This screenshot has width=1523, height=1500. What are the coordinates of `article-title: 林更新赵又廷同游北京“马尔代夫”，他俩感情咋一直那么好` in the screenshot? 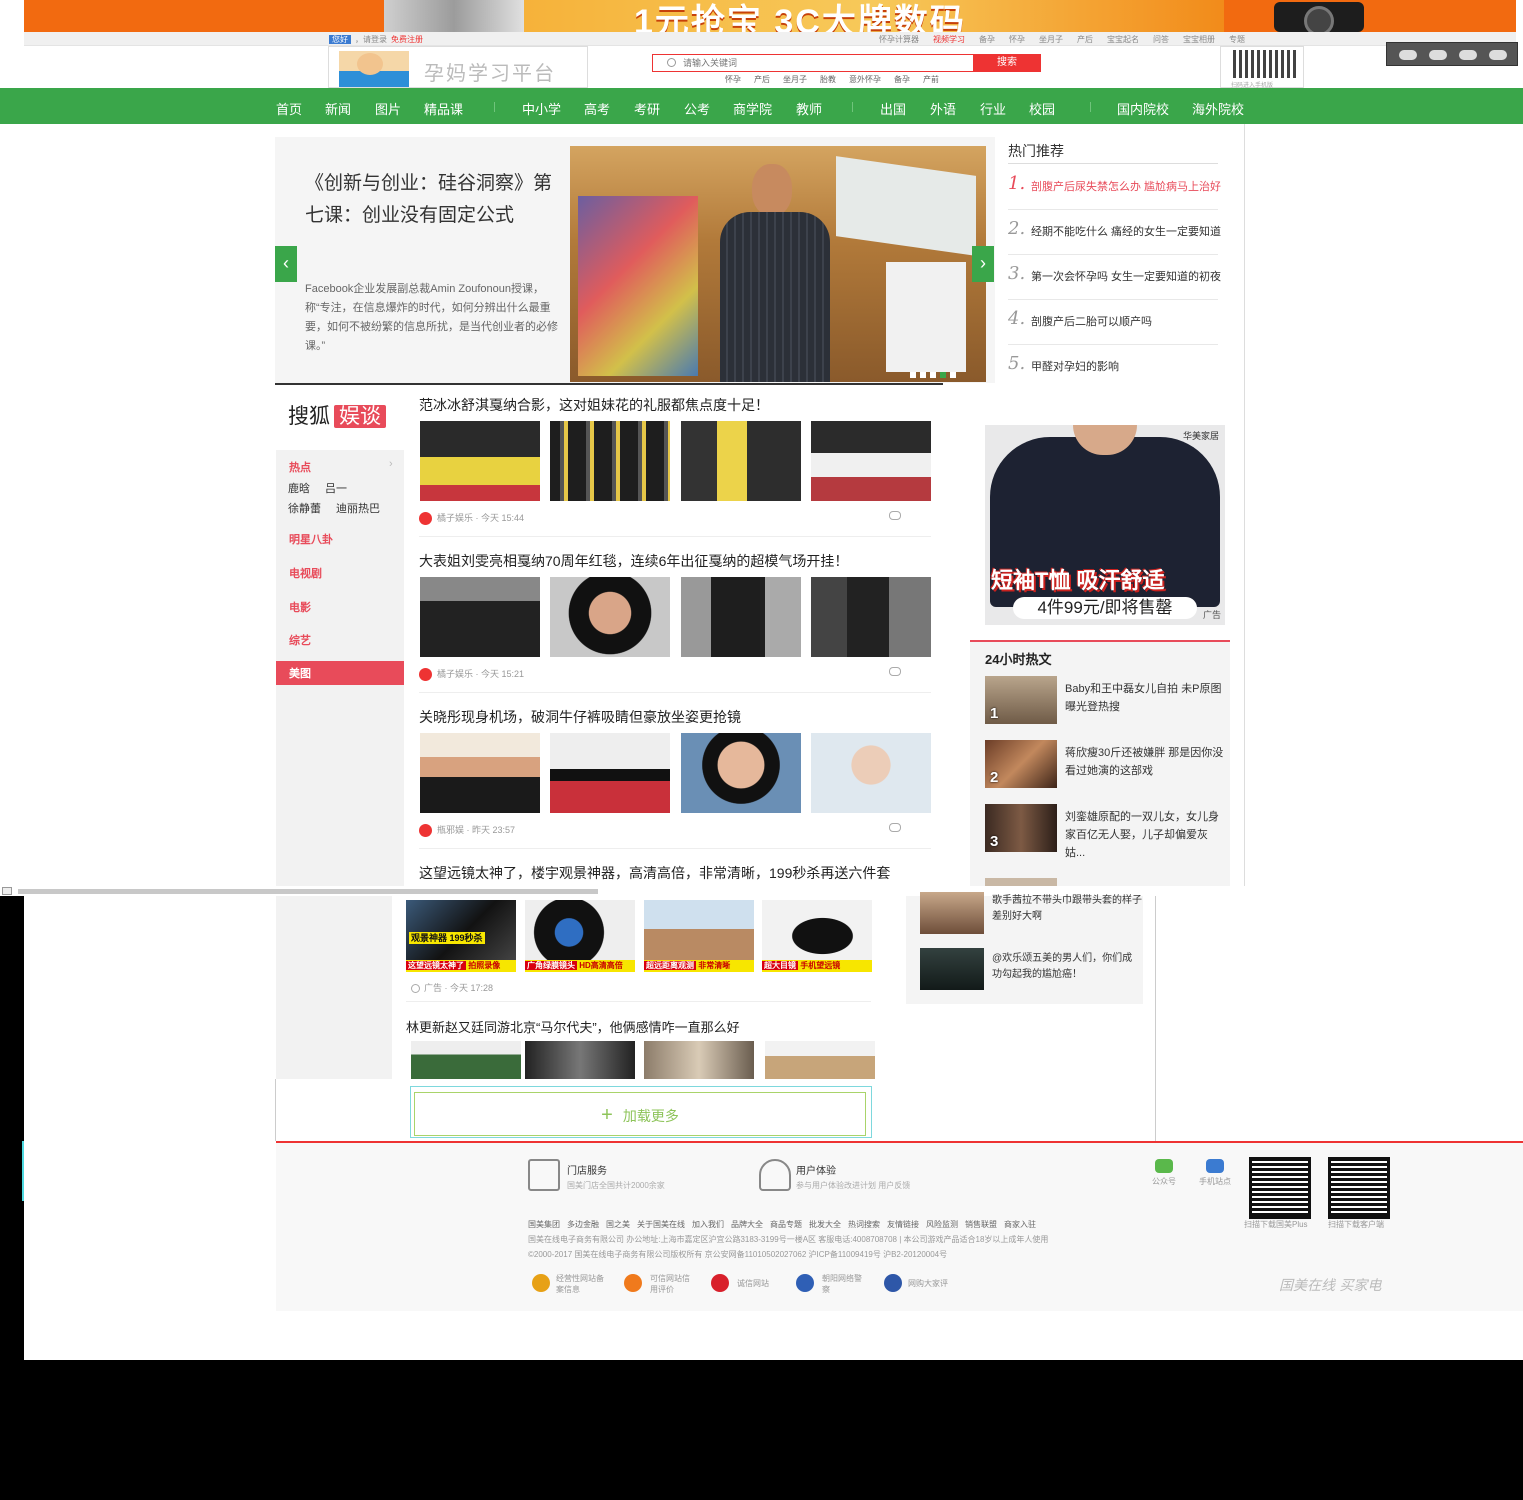 It's located at (573, 1026).